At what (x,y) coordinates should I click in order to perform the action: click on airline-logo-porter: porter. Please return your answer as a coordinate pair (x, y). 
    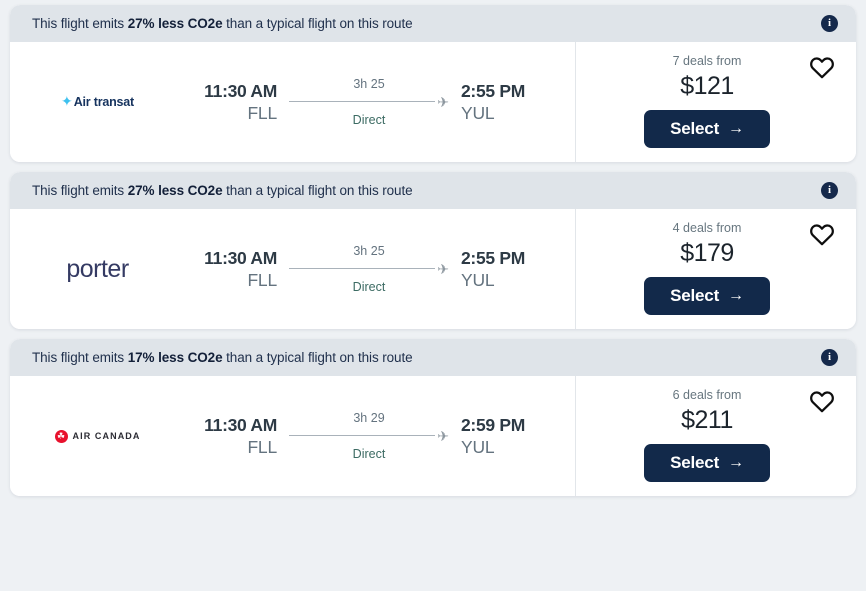
    Looking at the image, I should click on (97, 268).